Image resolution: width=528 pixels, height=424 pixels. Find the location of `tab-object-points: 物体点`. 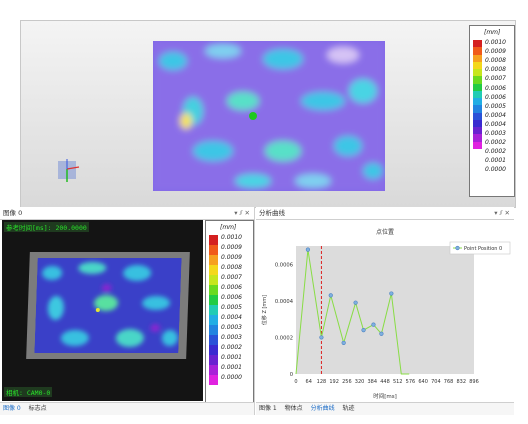

tab-object-points: 物体点 is located at coordinates (294, 409).